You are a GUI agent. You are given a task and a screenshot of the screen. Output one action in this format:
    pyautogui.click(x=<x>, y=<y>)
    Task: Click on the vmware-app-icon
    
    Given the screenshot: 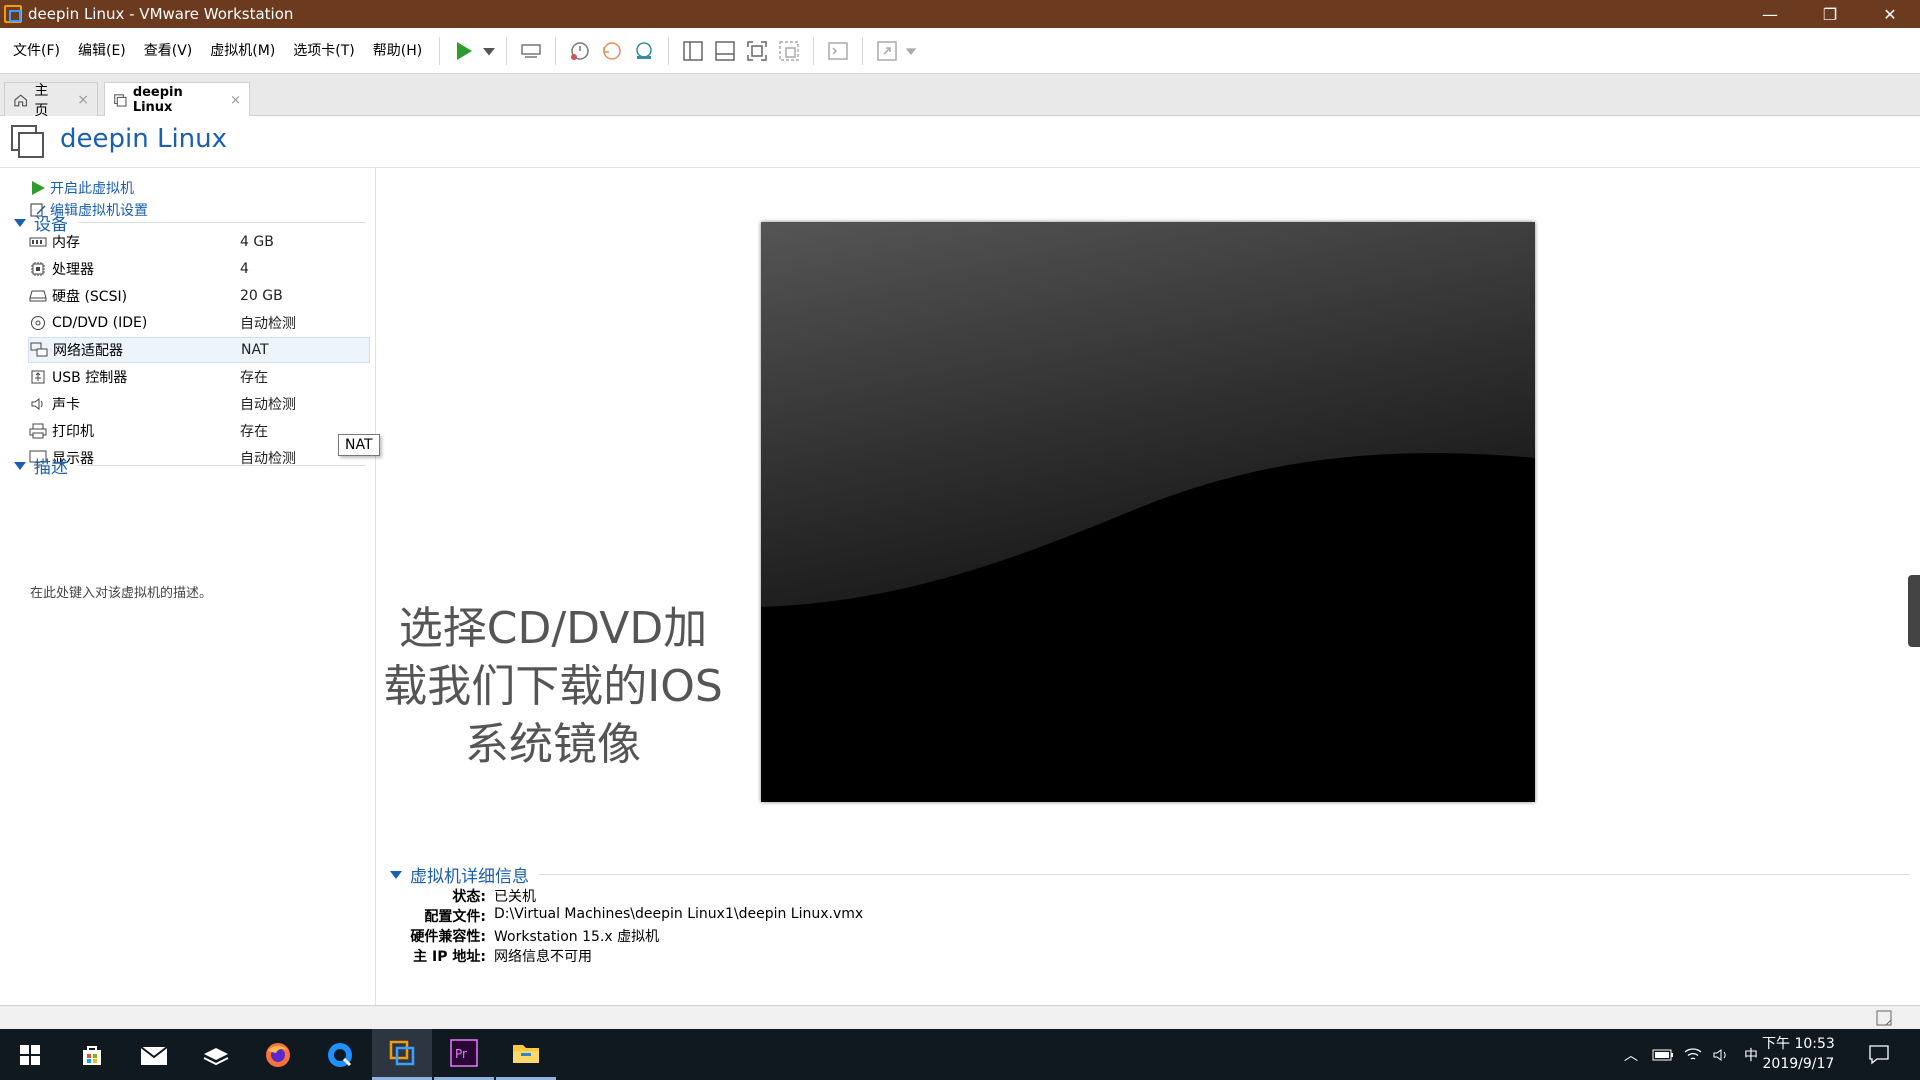 What is the action you would take?
    pyautogui.click(x=13, y=14)
    